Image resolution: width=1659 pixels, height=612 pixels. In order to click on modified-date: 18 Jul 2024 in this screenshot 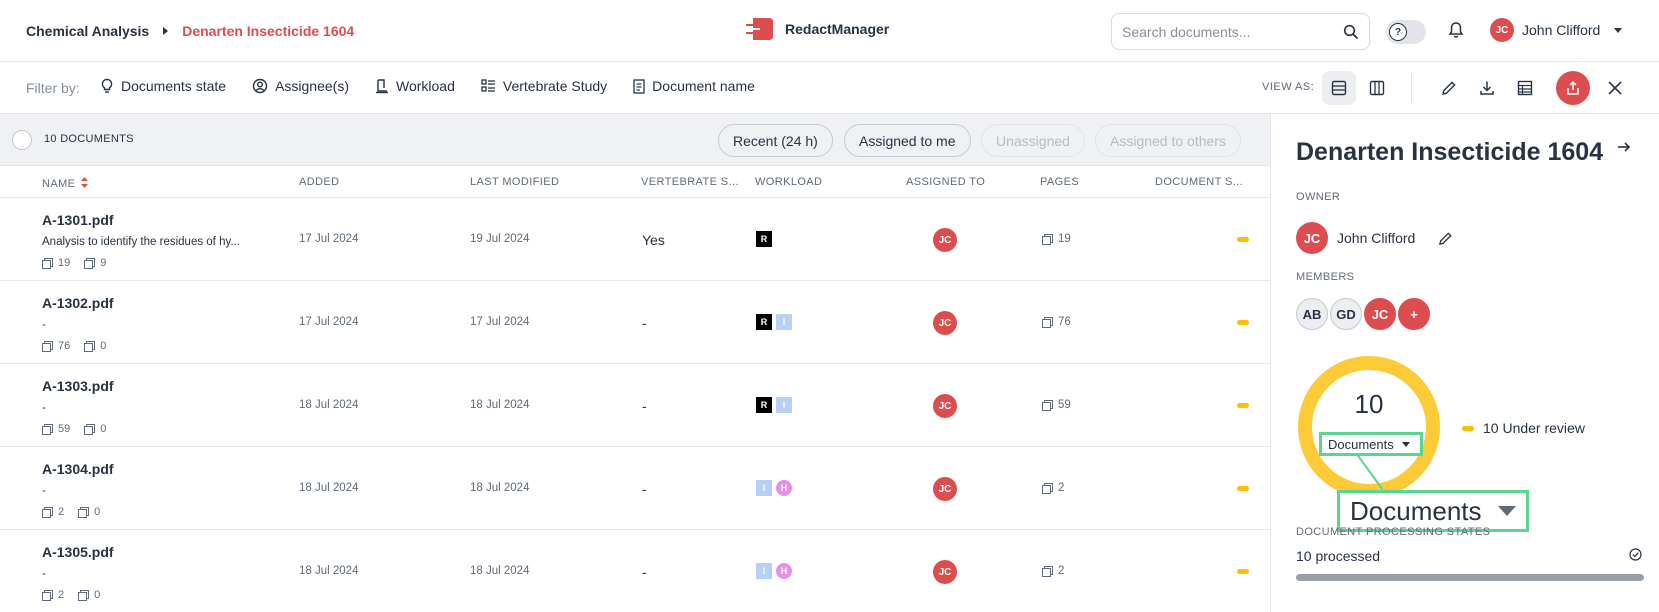, I will do `click(500, 488)`.